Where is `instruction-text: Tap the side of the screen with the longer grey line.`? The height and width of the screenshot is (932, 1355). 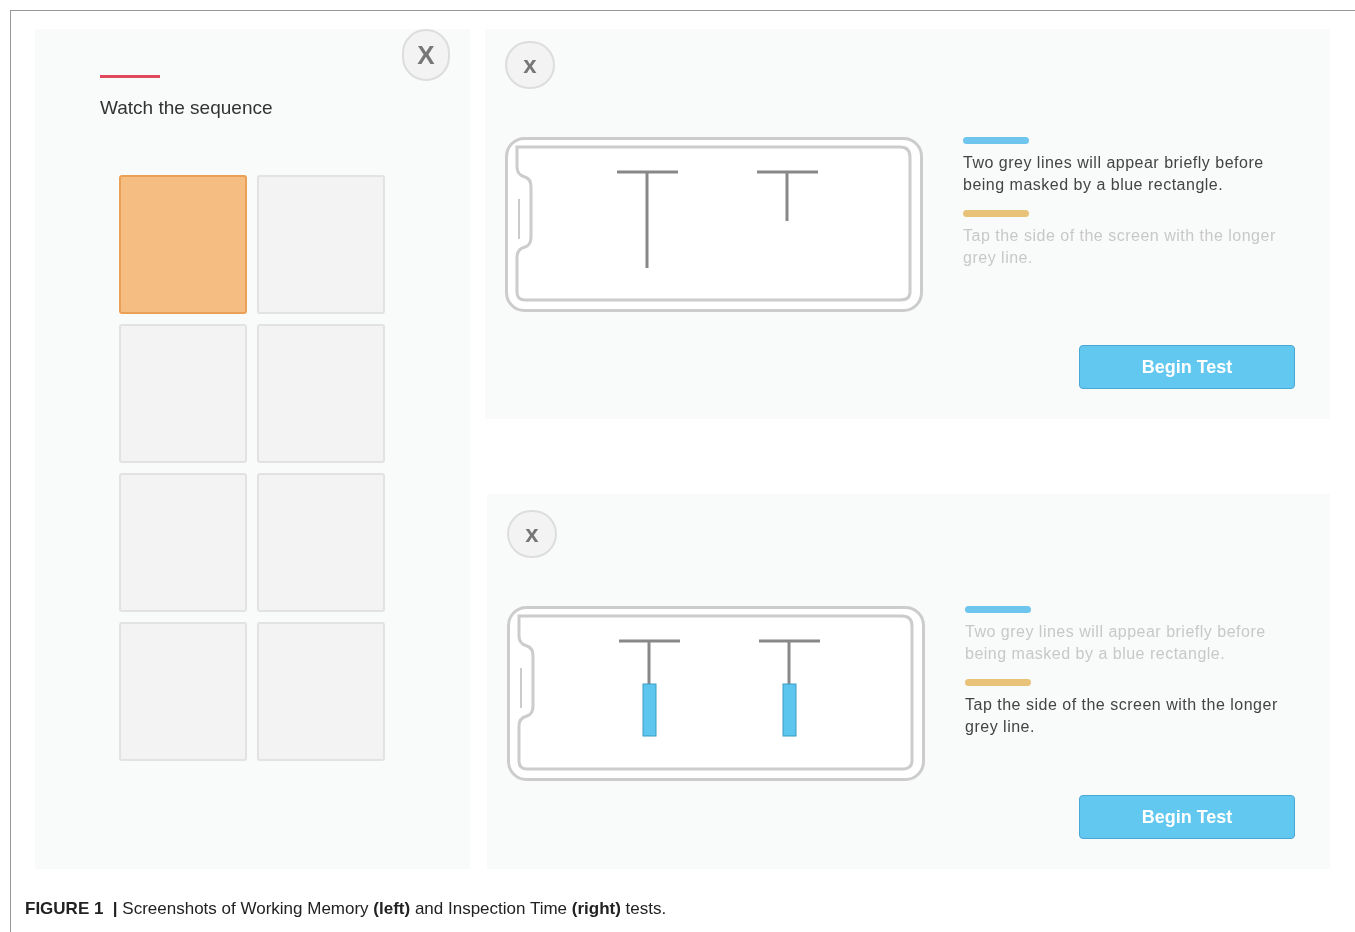 instruction-text: Tap the side of the screen with the longer grey line. is located at coordinates (1122, 716).